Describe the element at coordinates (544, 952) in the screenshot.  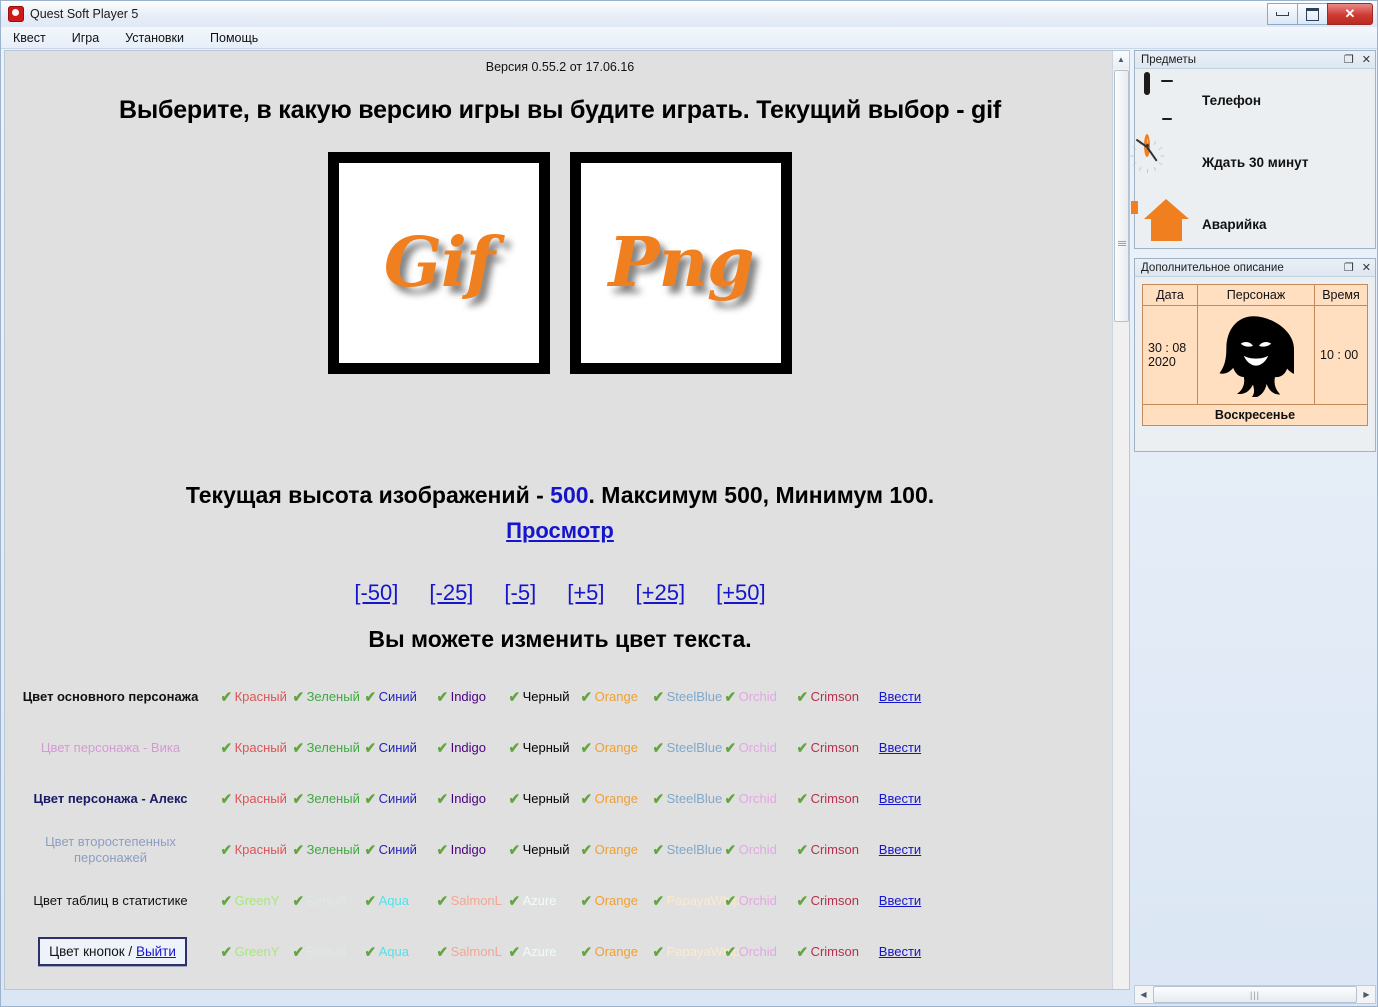
I see `color-option-5-4: ✔ Azure` at that location.